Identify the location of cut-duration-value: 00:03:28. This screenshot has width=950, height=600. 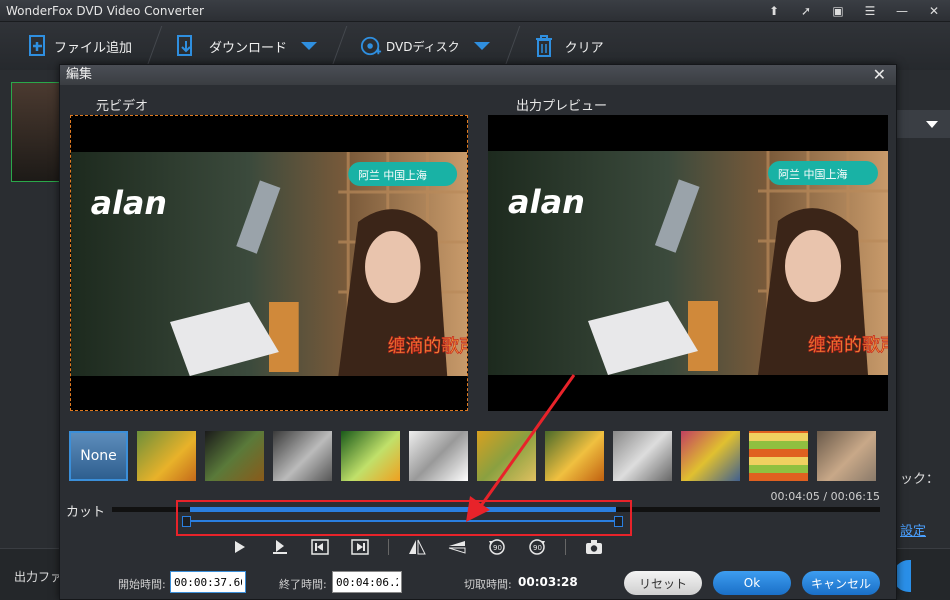
(548, 582).